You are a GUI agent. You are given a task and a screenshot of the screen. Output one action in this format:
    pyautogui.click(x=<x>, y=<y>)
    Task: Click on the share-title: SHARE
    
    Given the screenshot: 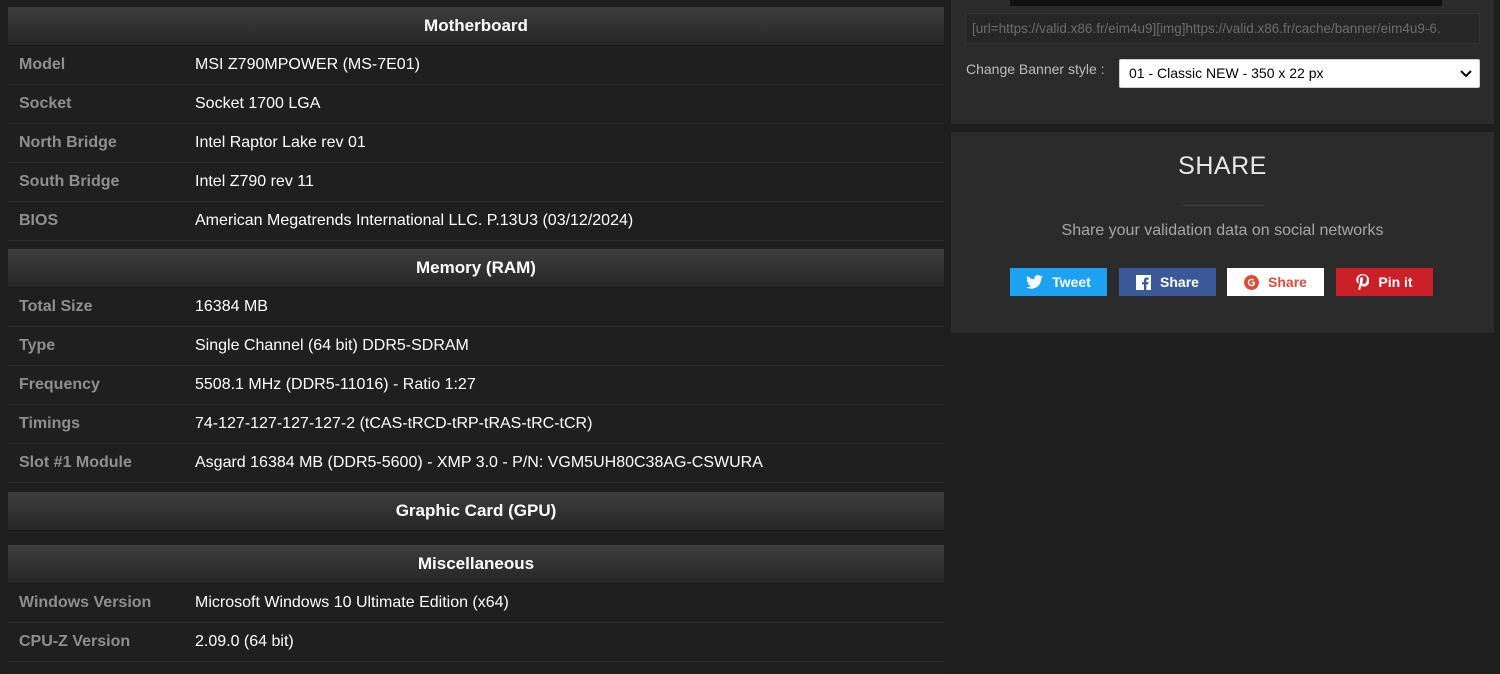 What is the action you would take?
    pyautogui.click(x=1222, y=166)
    